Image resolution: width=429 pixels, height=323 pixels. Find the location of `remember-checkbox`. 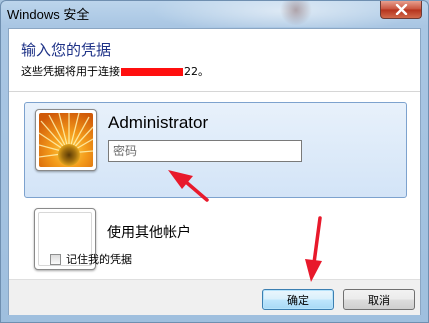

remember-checkbox is located at coordinates (55, 259).